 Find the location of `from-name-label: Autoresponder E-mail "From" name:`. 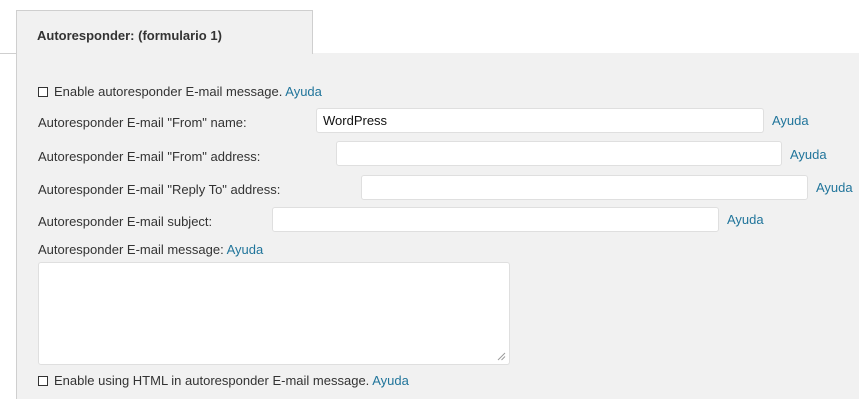

from-name-label: Autoresponder E-mail "From" name: is located at coordinates (142, 122).